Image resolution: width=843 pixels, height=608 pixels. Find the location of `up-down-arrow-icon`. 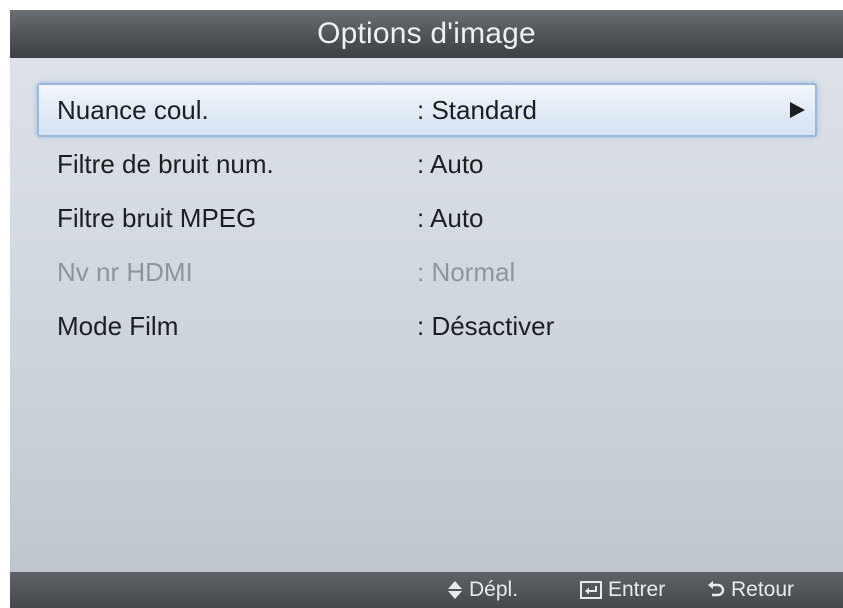

up-down-arrow-icon is located at coordinates (455, 590).